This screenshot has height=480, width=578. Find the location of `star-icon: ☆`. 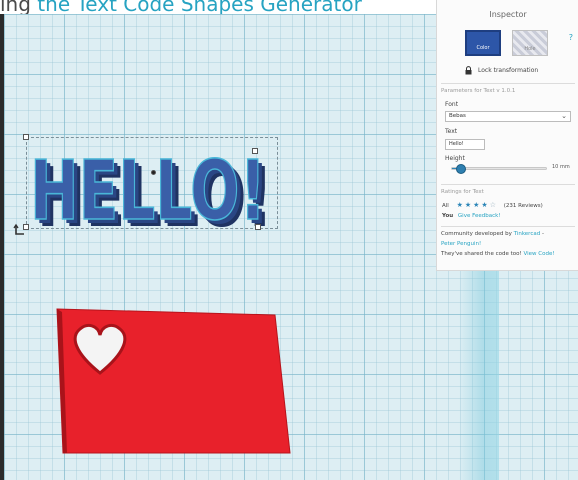

star-icon: ☆ is located at coordinates (492, 205).